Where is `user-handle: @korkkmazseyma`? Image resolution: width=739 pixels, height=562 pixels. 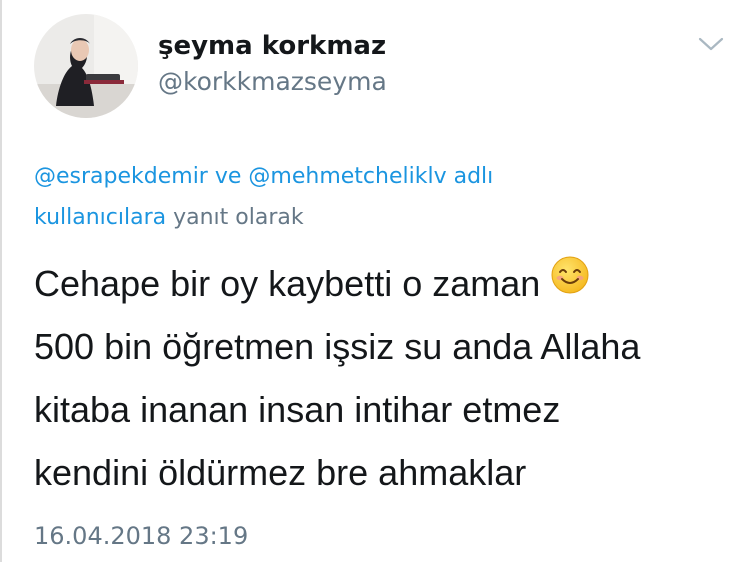 user-handle: @korkkmazseyma is located at coordinates (272, 82).